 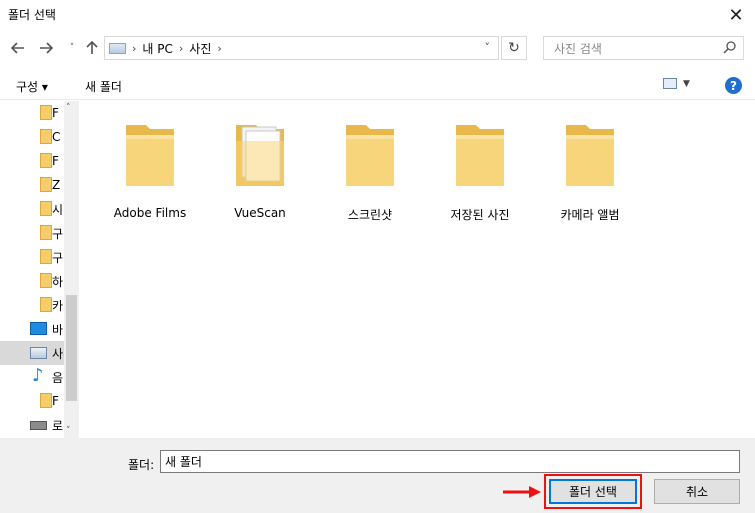 I want to click on search-input: 사진 검색, so click(x=643, y=48).